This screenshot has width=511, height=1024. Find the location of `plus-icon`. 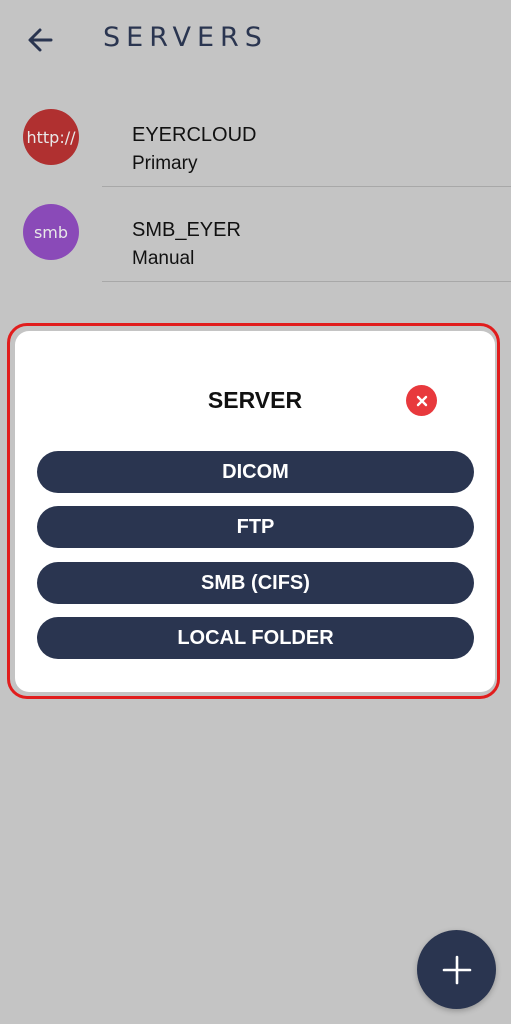

plus-icon is located at coordinates (456, 969).